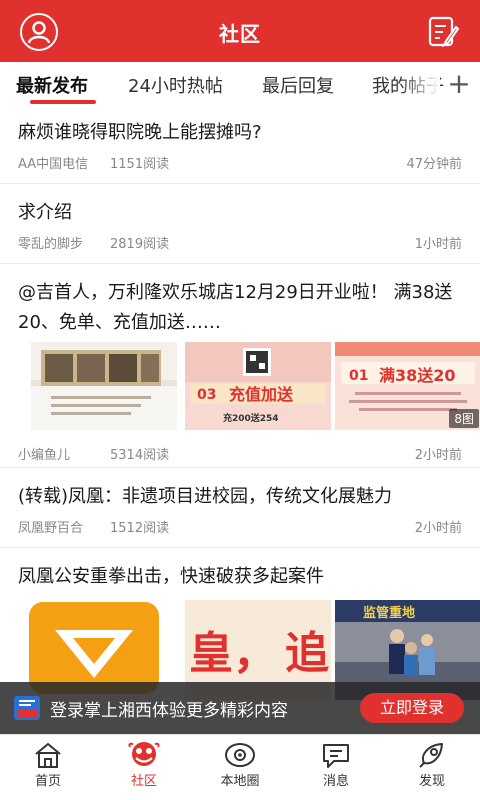  What do you see at coordinates (335, 781) in the screenshot?
I see `nav-messages-label: 消息` at bounding box center [335, 781].